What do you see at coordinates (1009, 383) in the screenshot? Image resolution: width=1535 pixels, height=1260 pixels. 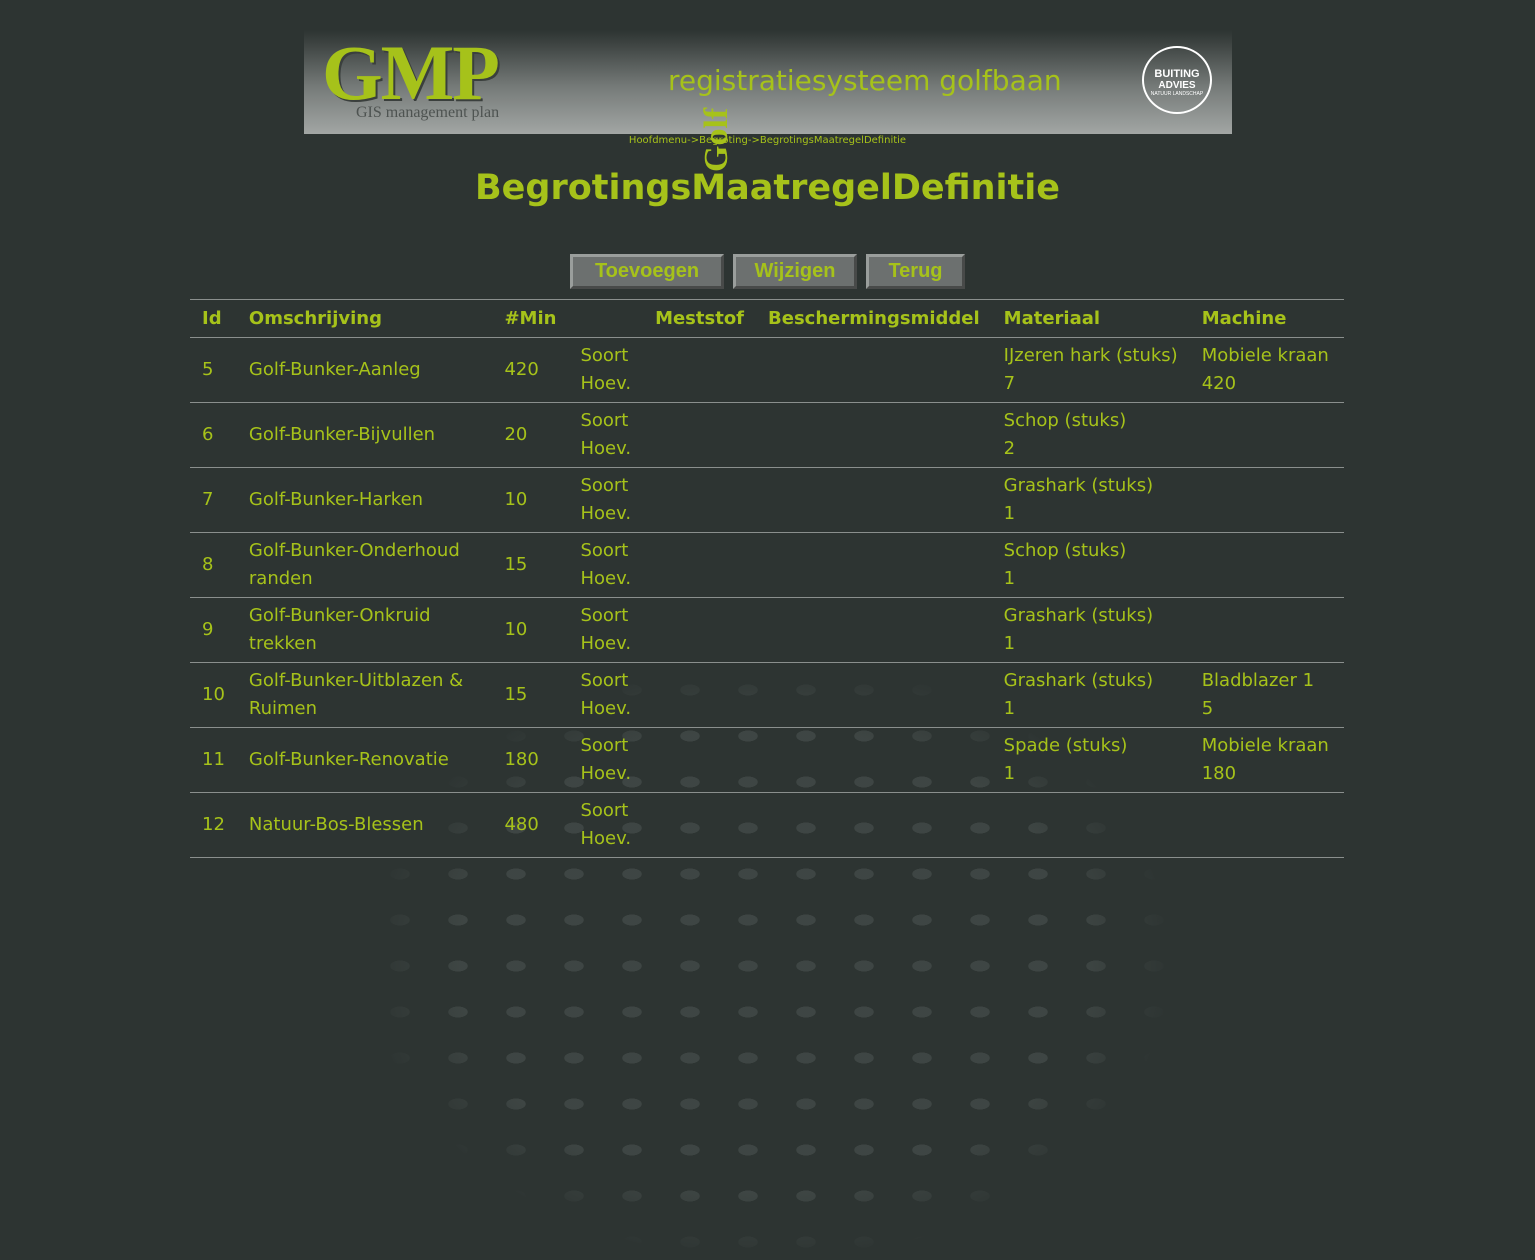 I see `materiaal-qty: 7` at bounding box center [1009, 383].